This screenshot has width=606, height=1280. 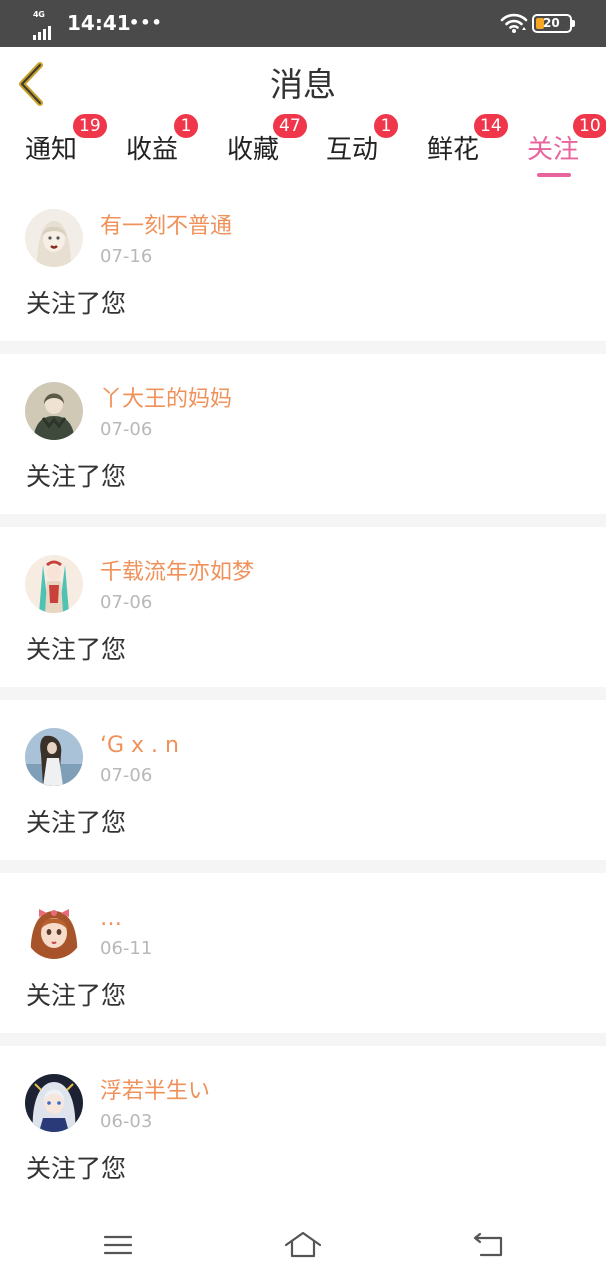 I want to click on list-item: 浮若半生い 06-03 关注了您, so click(x=303, y=1126).